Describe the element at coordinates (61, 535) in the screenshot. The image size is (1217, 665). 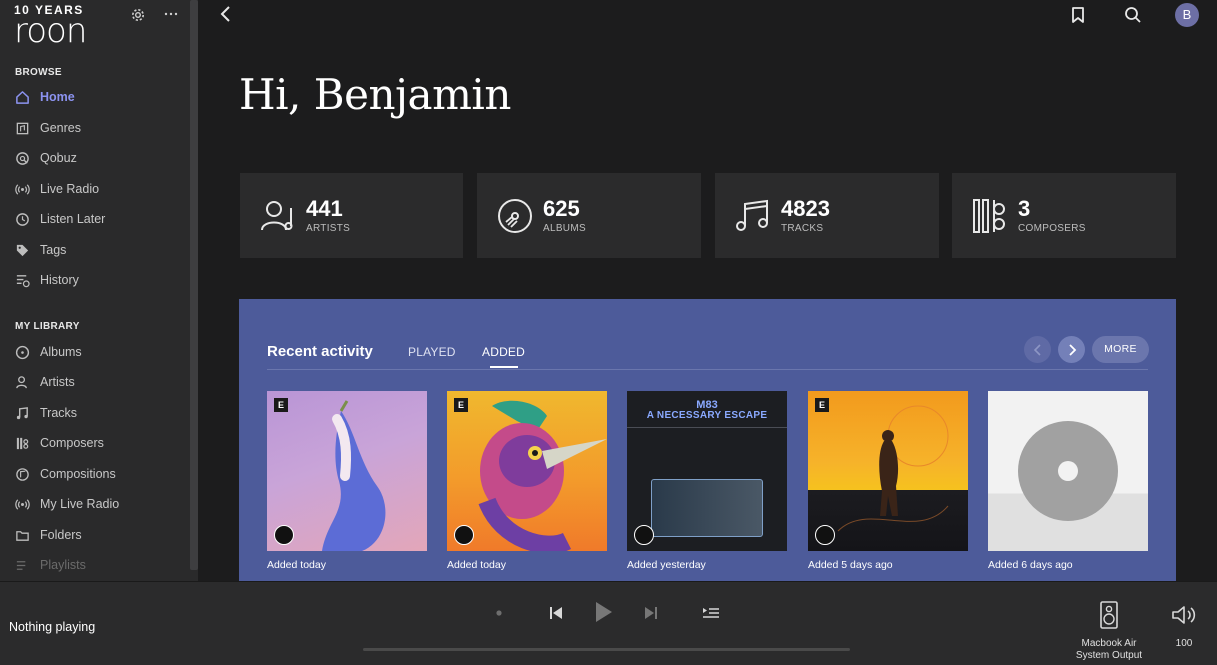
I see `sidebar-item-label: Folders` at that location.